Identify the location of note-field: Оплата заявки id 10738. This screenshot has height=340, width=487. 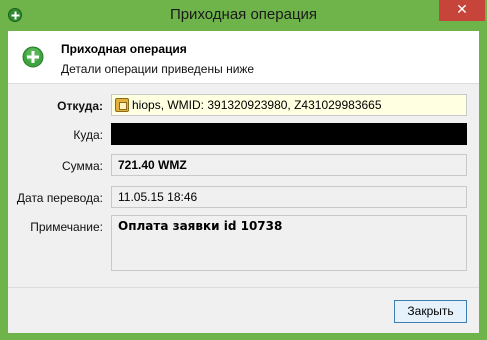
(289, 243).